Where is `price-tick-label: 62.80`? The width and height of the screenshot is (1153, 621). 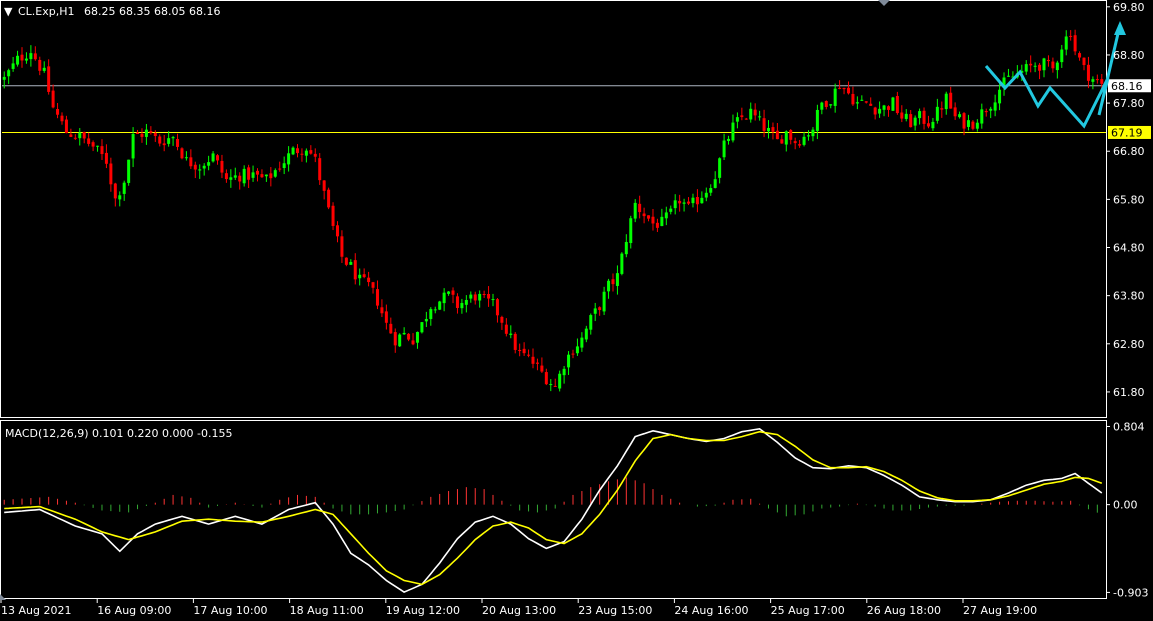
price-tick-label: 62.80 is located at coordinates (1129, 344).